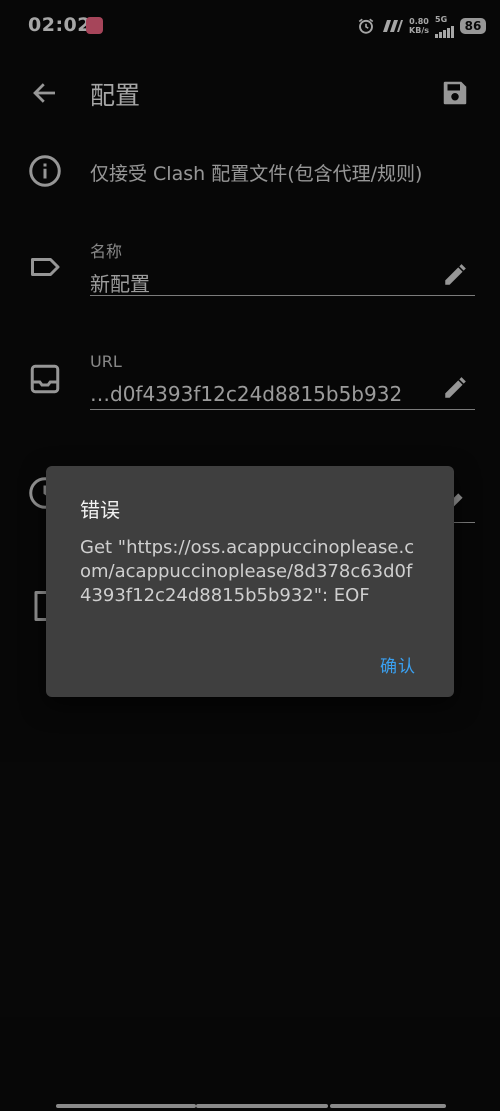 This screenshot has width=500, height=1111. I want to click on nav-handle-center, so click(262, 1106).